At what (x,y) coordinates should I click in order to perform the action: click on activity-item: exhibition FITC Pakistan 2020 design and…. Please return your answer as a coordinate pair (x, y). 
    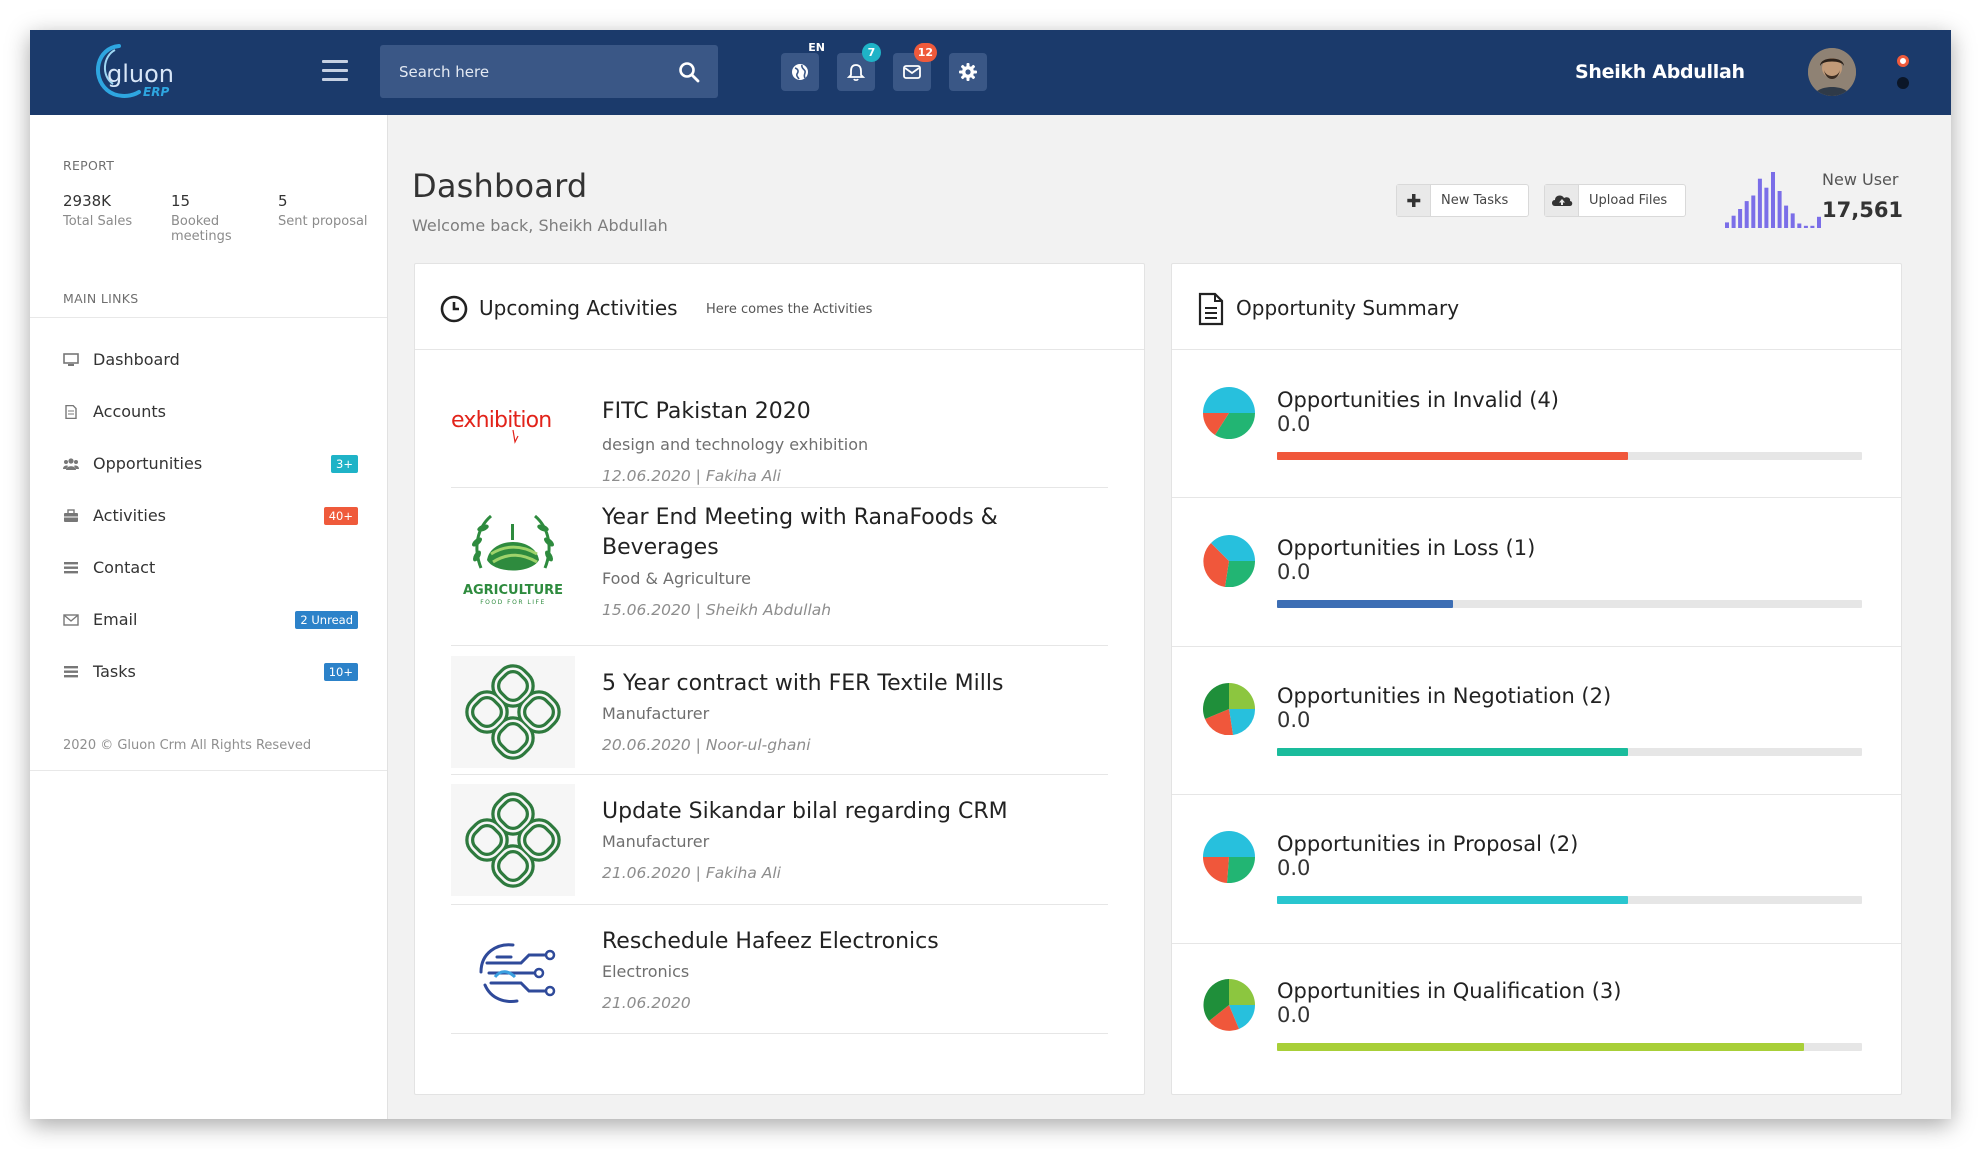
    Looking at the image, I should click on (779, 430).